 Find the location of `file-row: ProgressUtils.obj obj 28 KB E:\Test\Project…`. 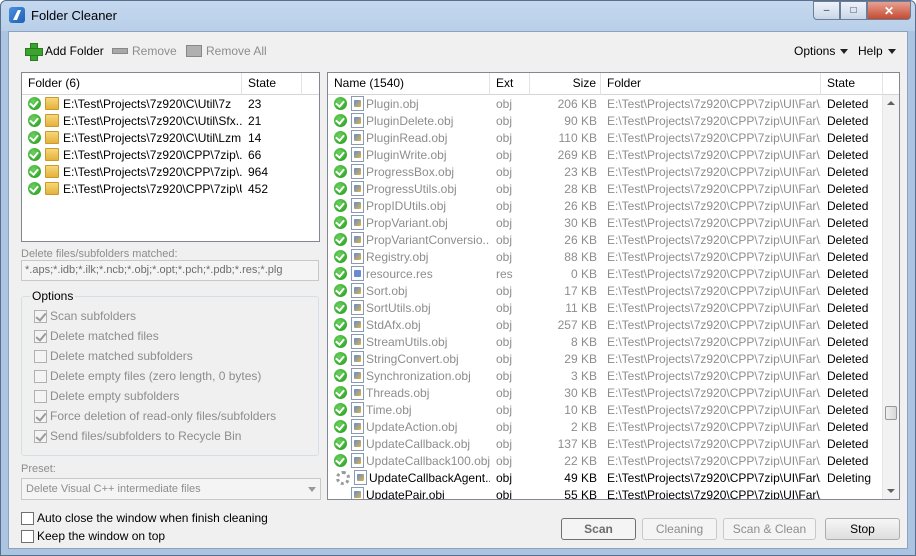

file-row: ProgressUtils.obj obj 28 KB E:\Test\Project… is located at coordinates (613, 188).